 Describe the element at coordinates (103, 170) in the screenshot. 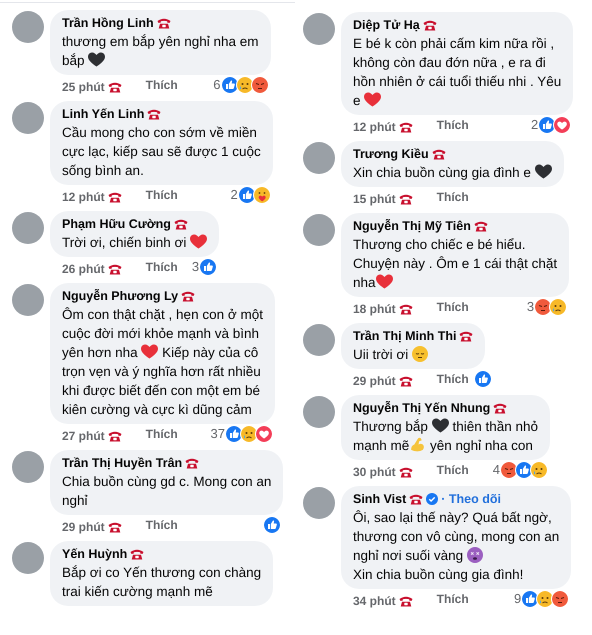

I see `comment-text: sống bình an.` at that location.